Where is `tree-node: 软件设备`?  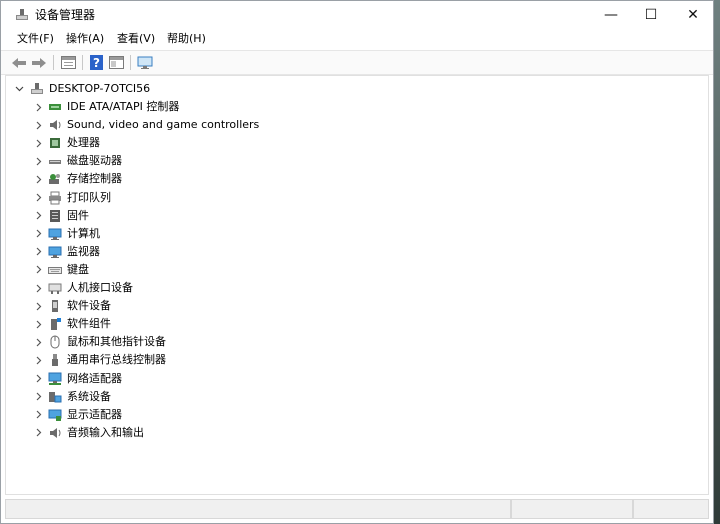 tree-node: 软件设备 is located at coordinates (356, 306).